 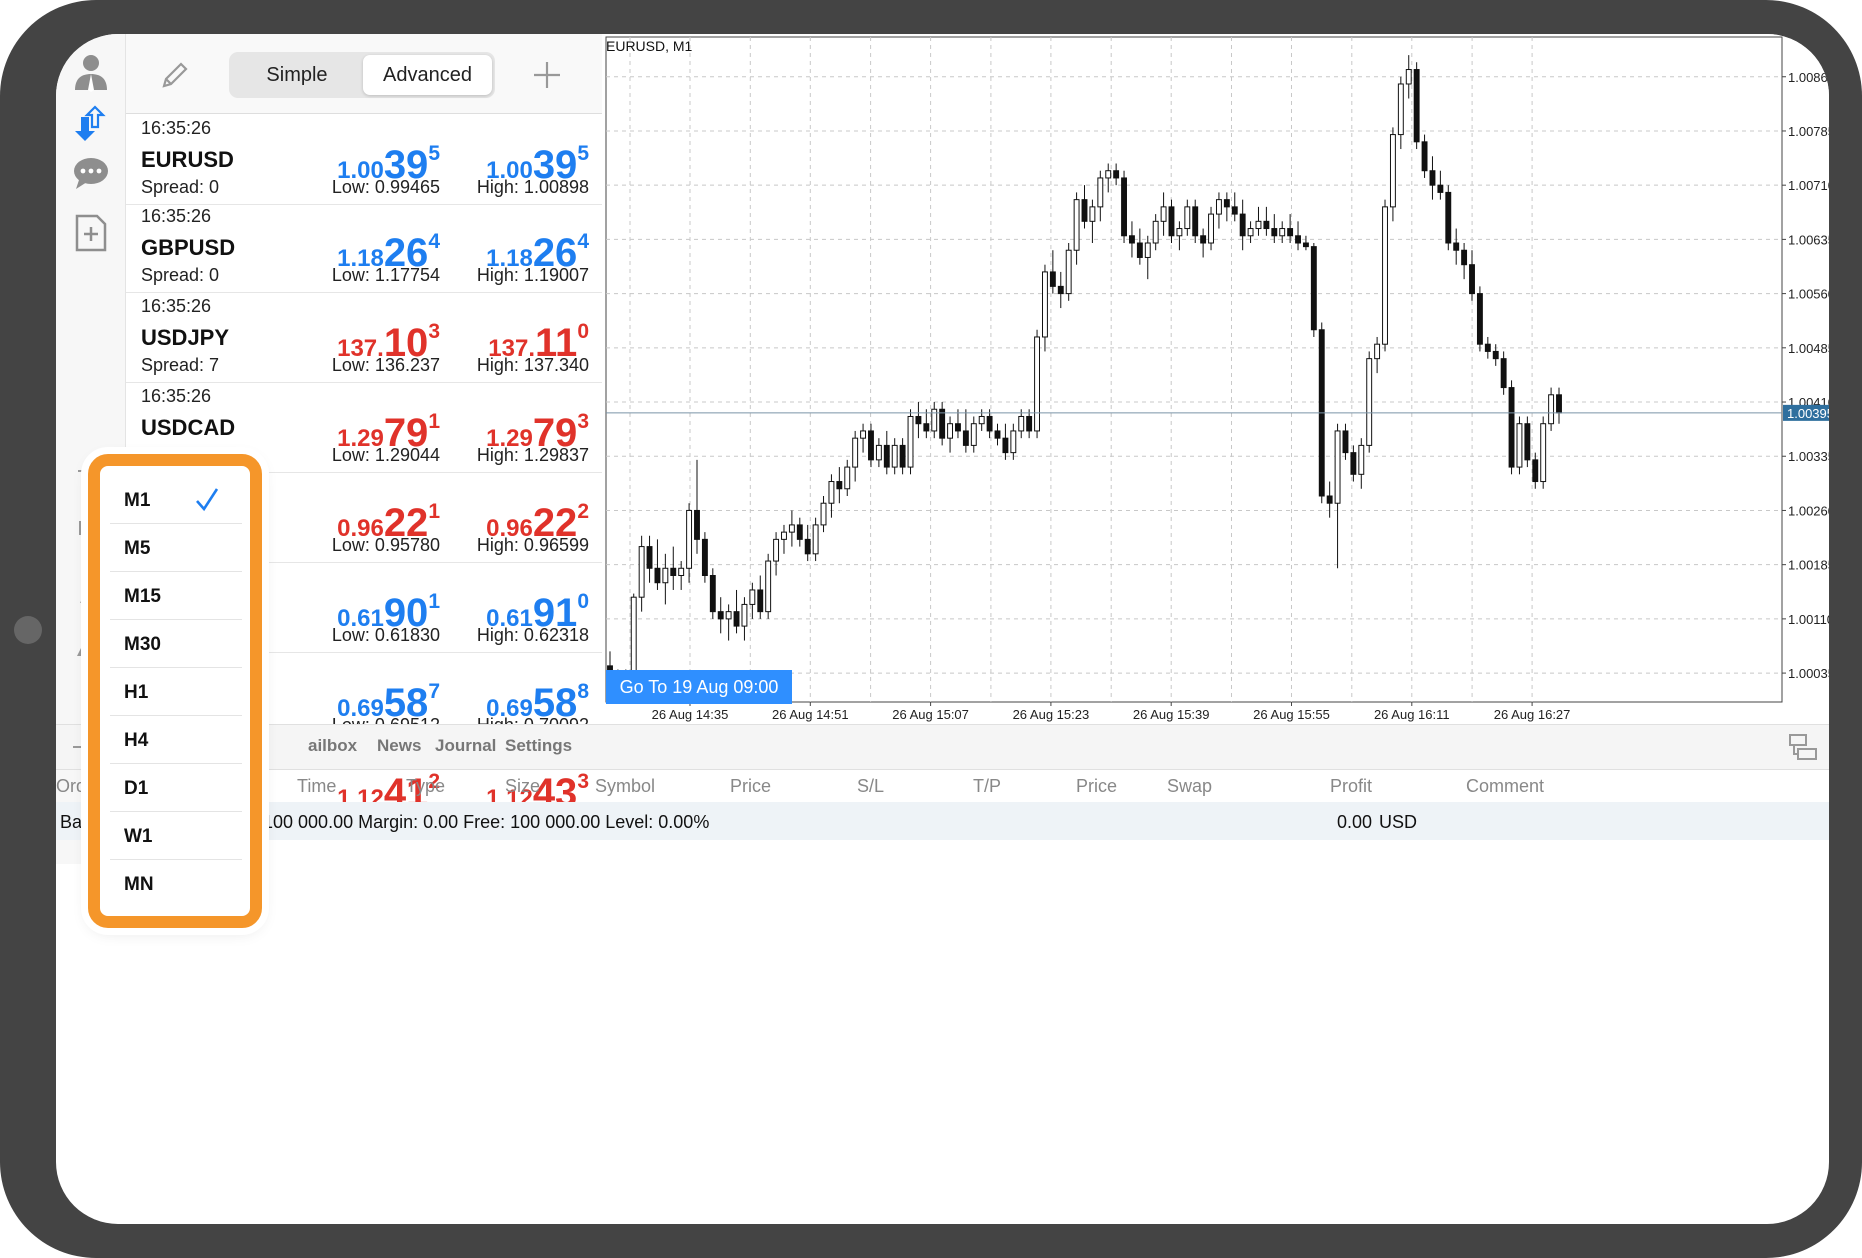 I want to click on column-header: Symbol, so click(x=625, y=786).